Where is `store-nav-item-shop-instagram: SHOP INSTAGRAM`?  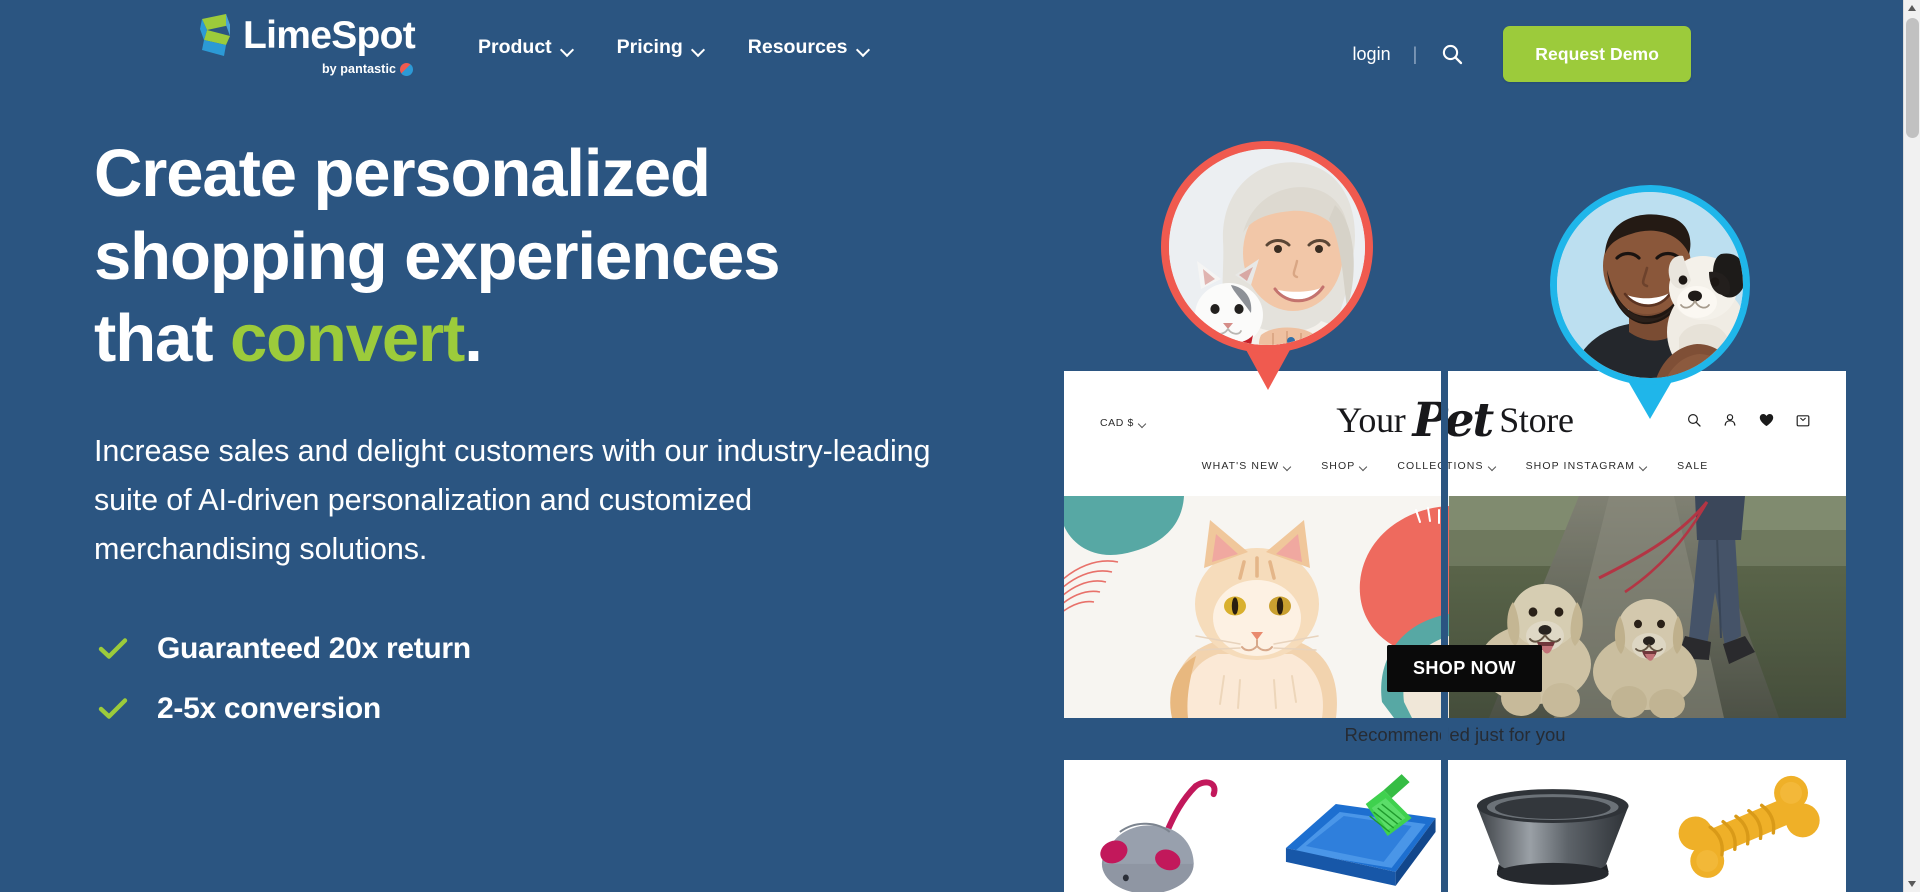 store-nav-item-shop-instagram: SHOP INSTAGRAM is located at coordinates (1587, 466).